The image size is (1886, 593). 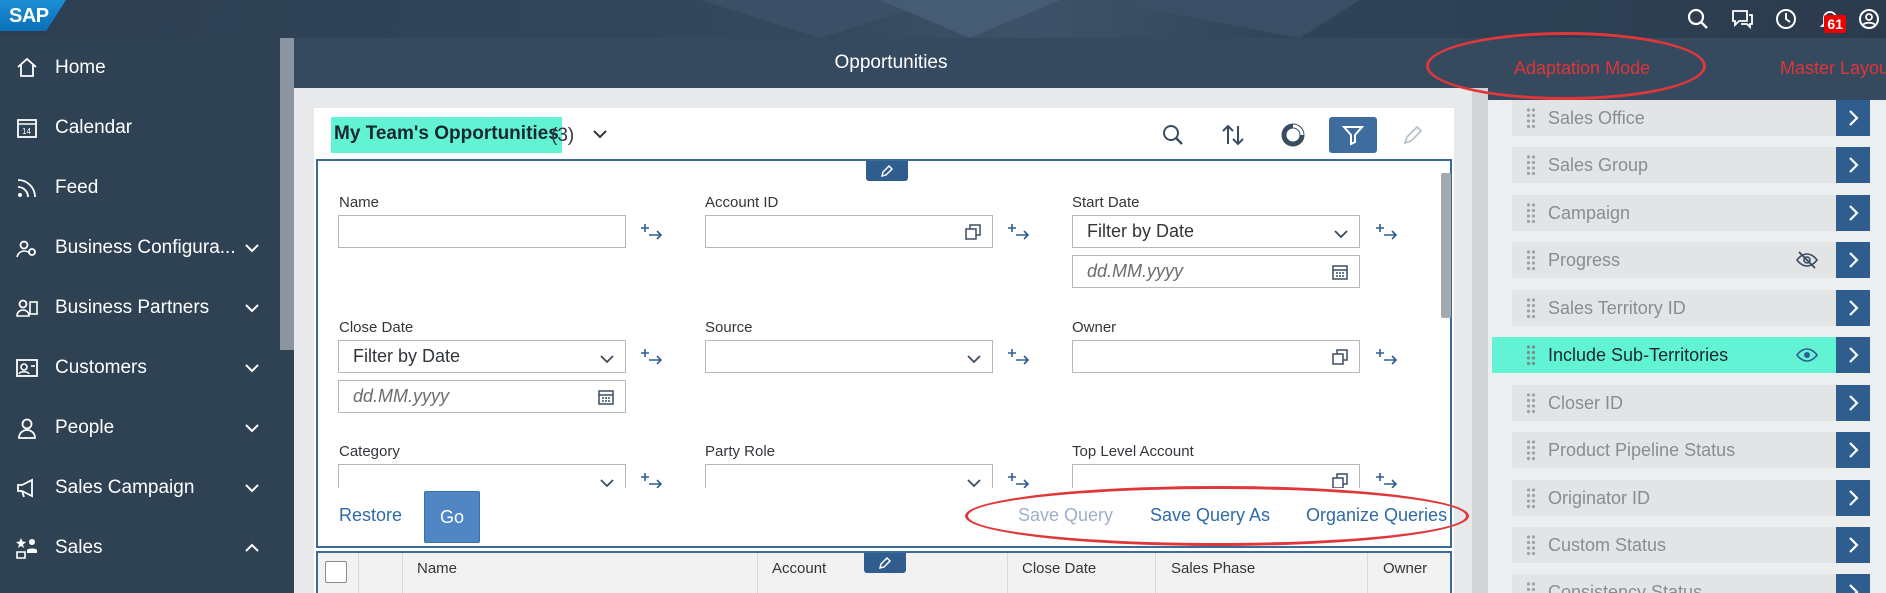 What do you see at coordinates (33, 15) in the screenshot?
I see `sap-logo: SAP` at bounding box center [33, 15].